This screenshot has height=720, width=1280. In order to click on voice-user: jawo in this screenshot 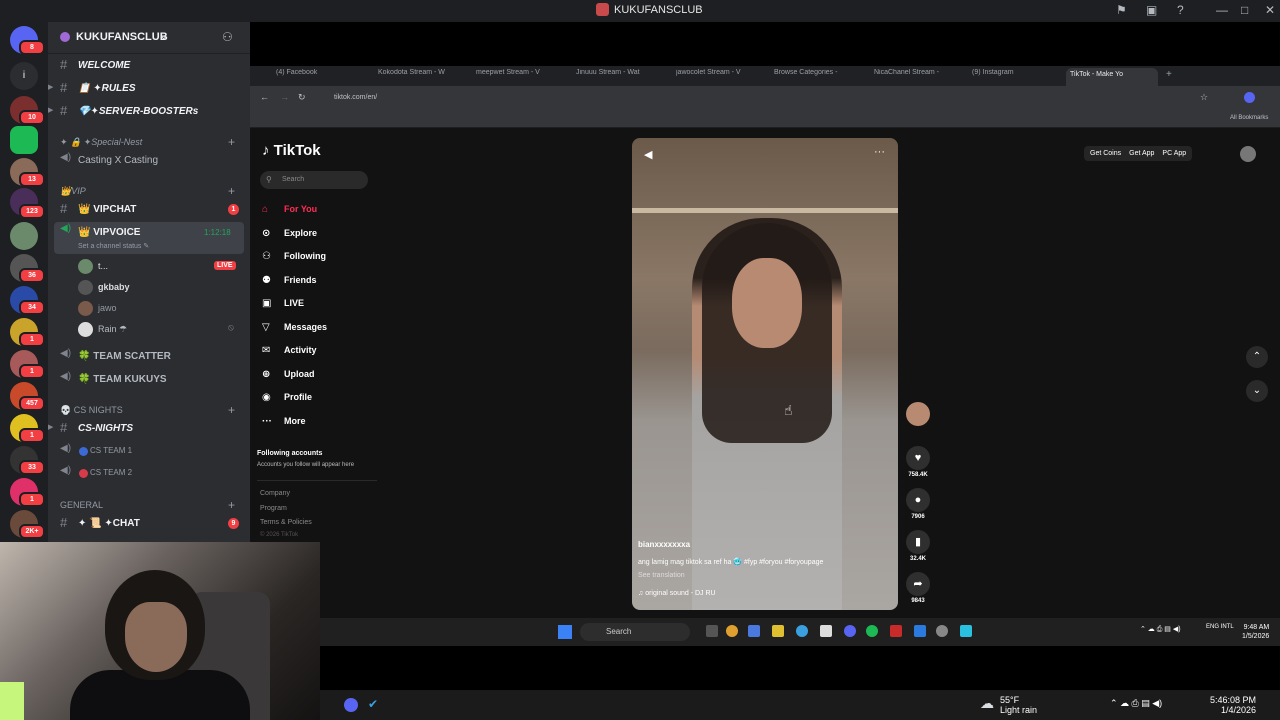, I will do `click(149, 308)`.